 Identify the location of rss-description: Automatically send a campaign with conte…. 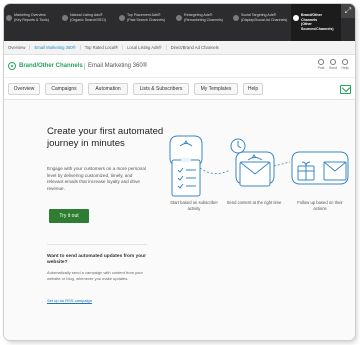
(95, 275).